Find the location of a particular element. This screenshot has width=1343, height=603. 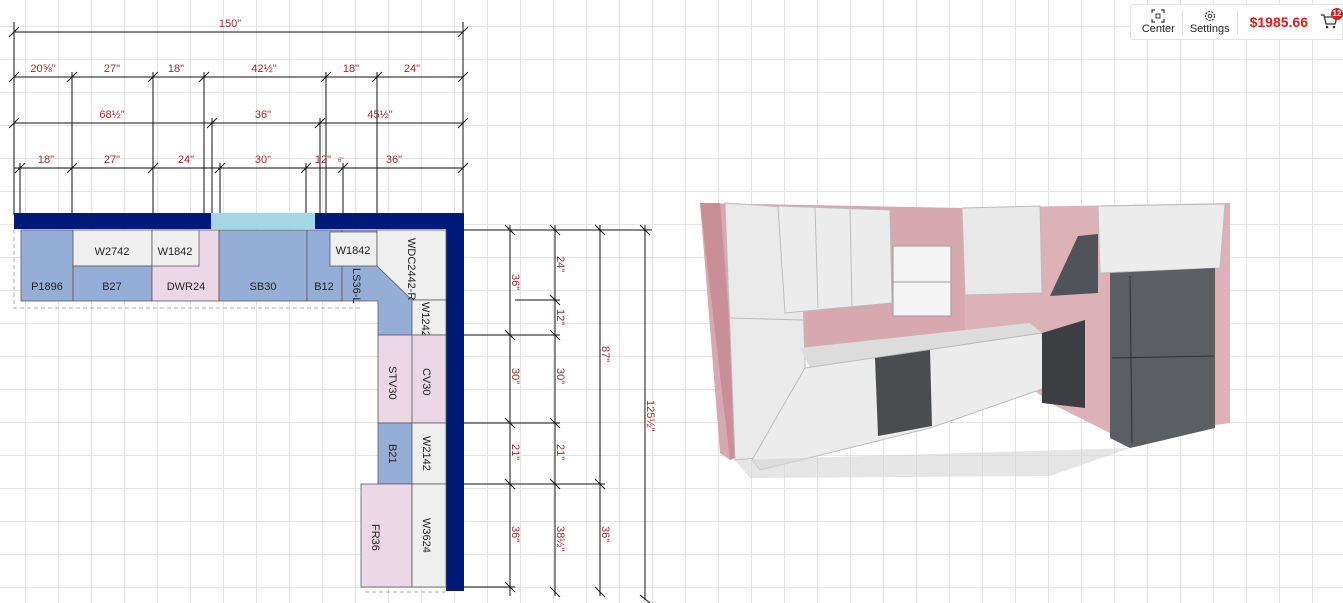

svg-text: 68½" is located at coordinates (111, 115).